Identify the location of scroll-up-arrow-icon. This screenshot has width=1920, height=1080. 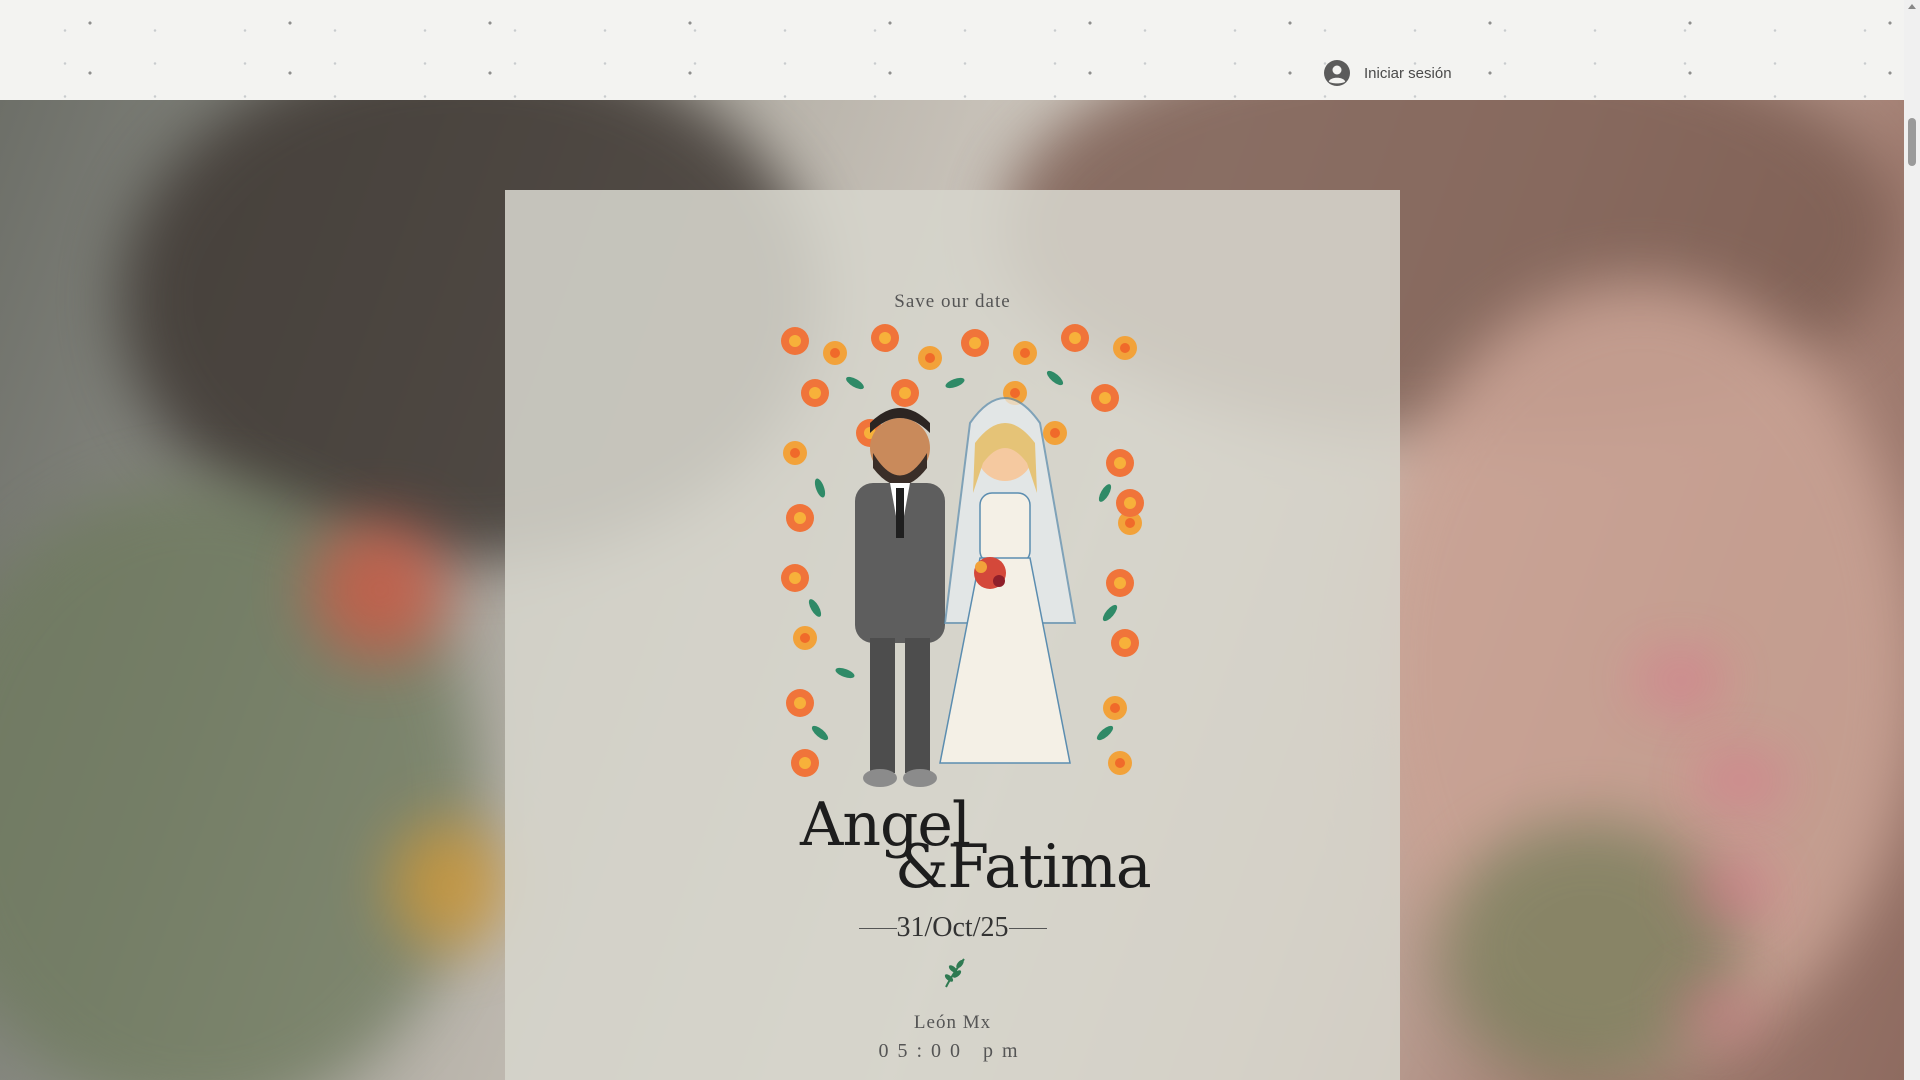
(1912, 6).